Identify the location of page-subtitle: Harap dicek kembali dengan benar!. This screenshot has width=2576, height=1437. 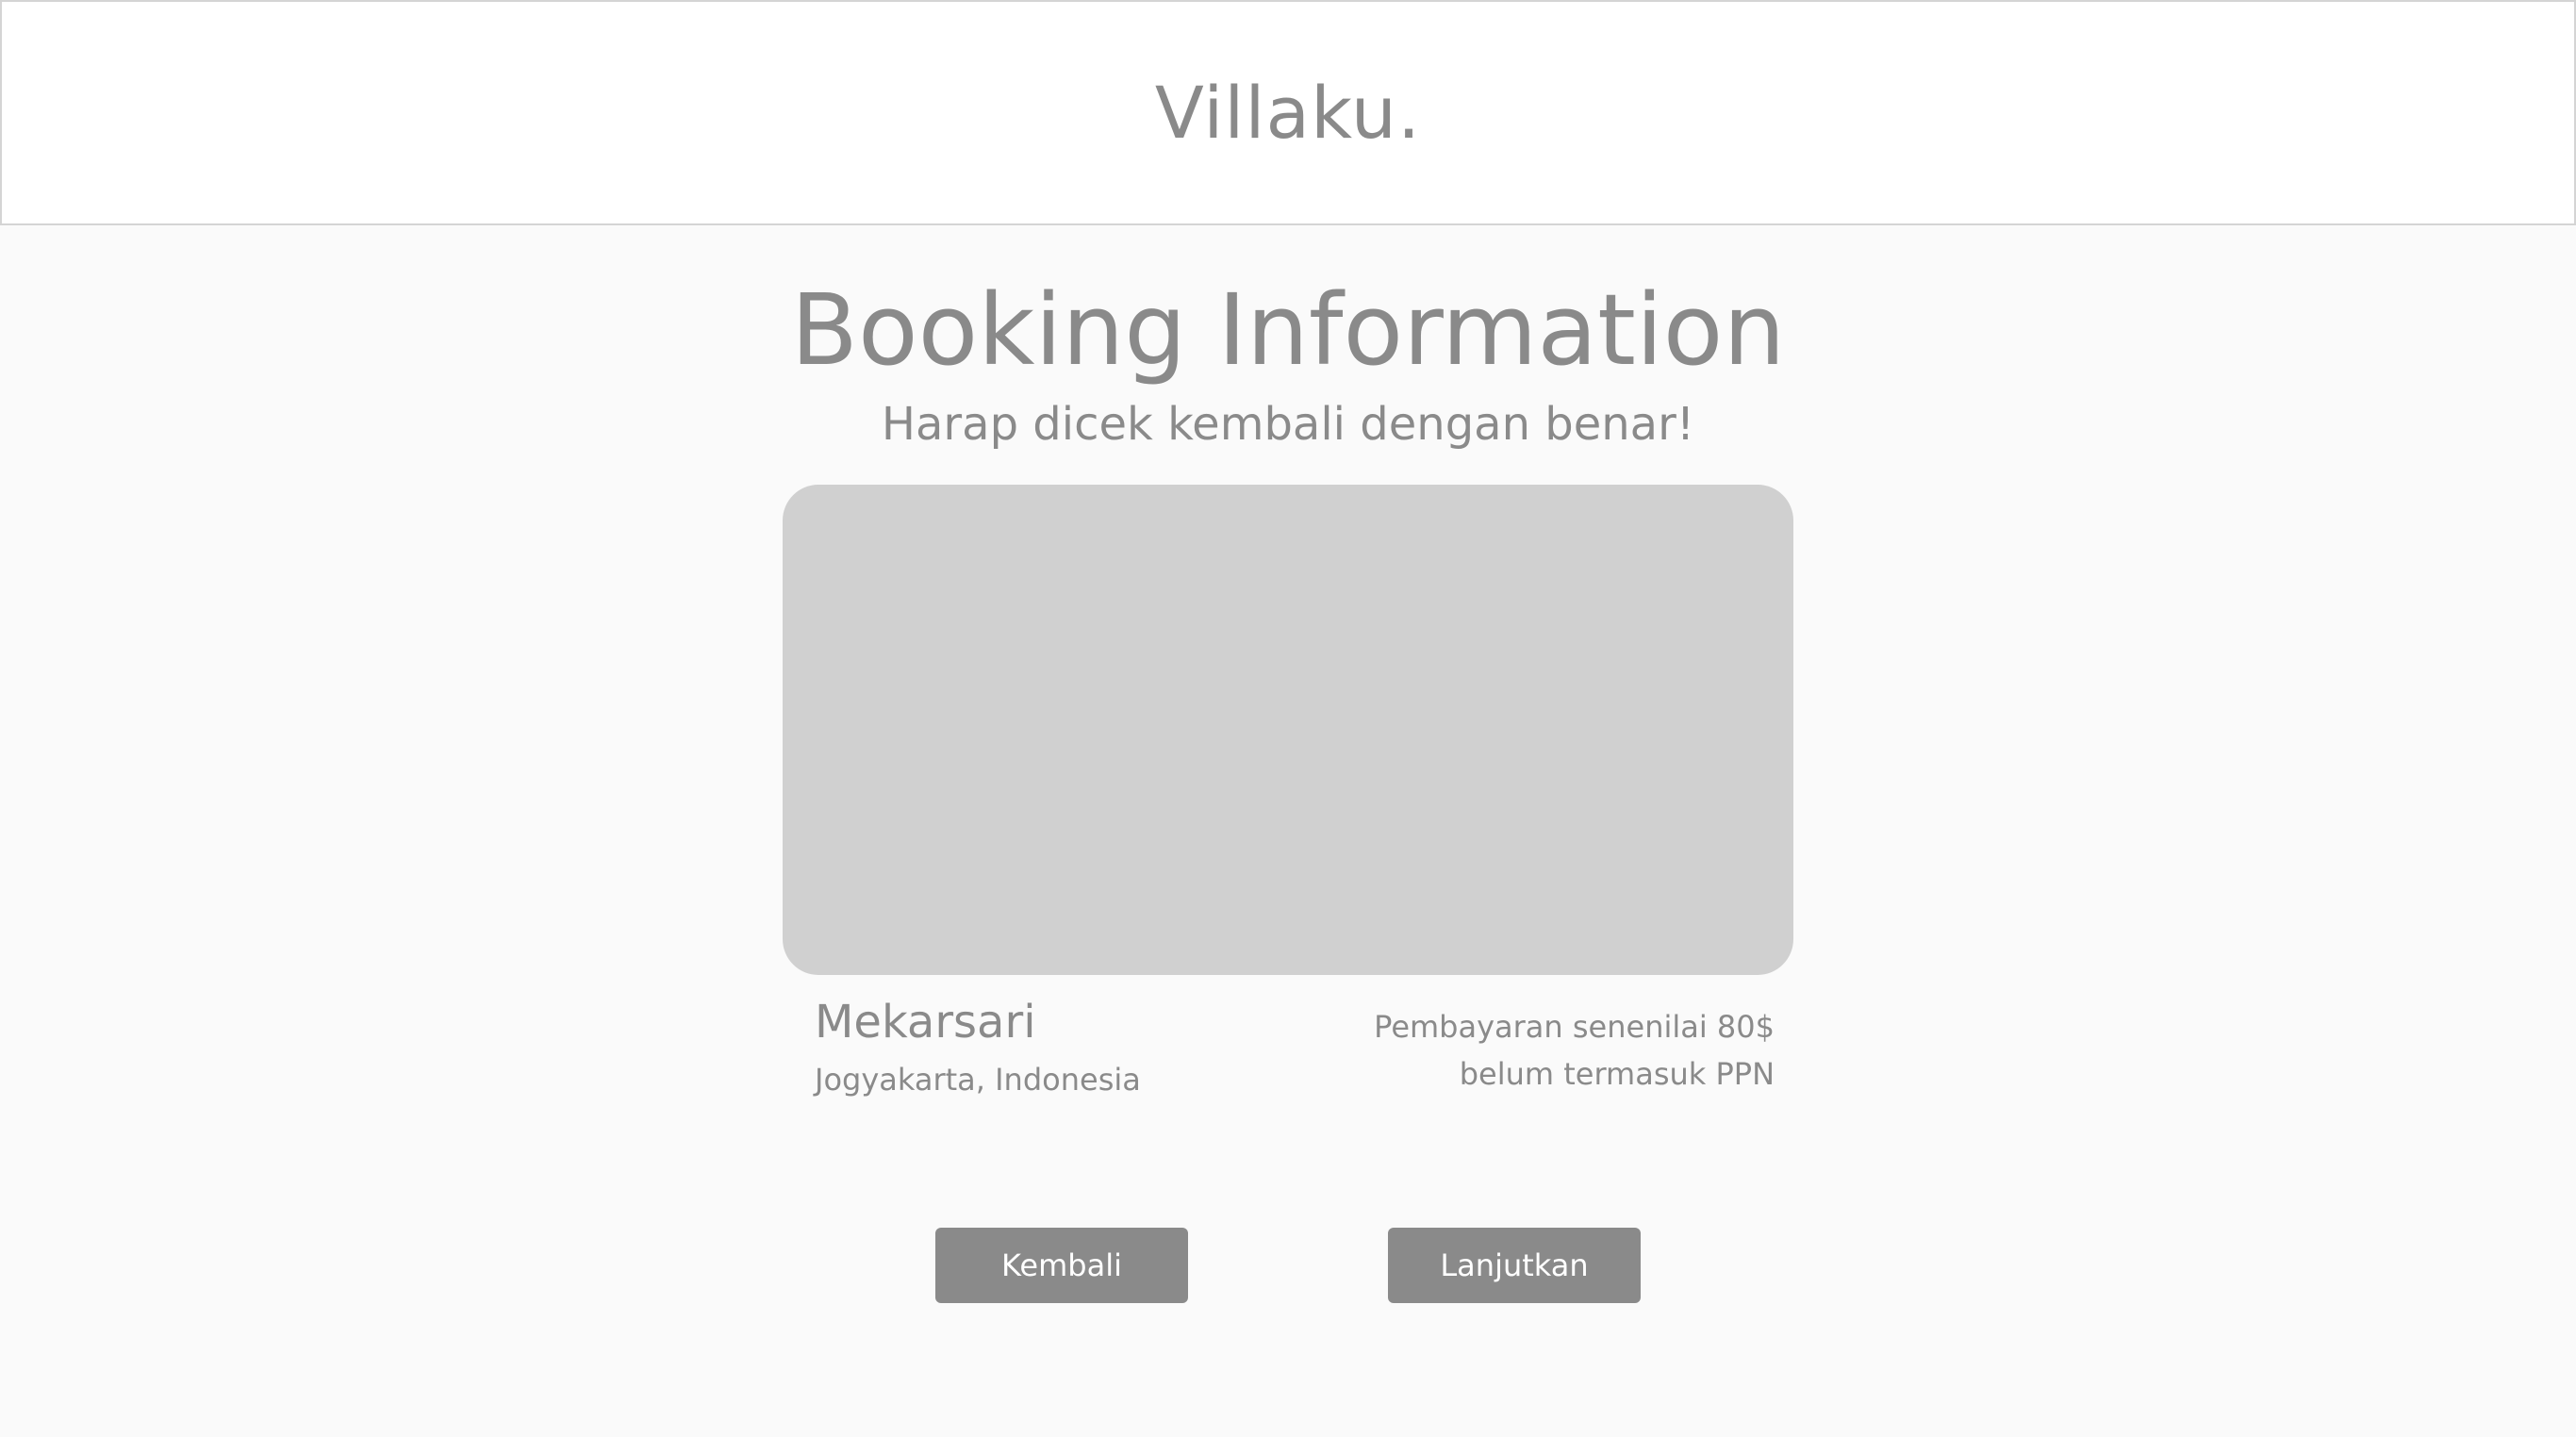
(1288, 424).